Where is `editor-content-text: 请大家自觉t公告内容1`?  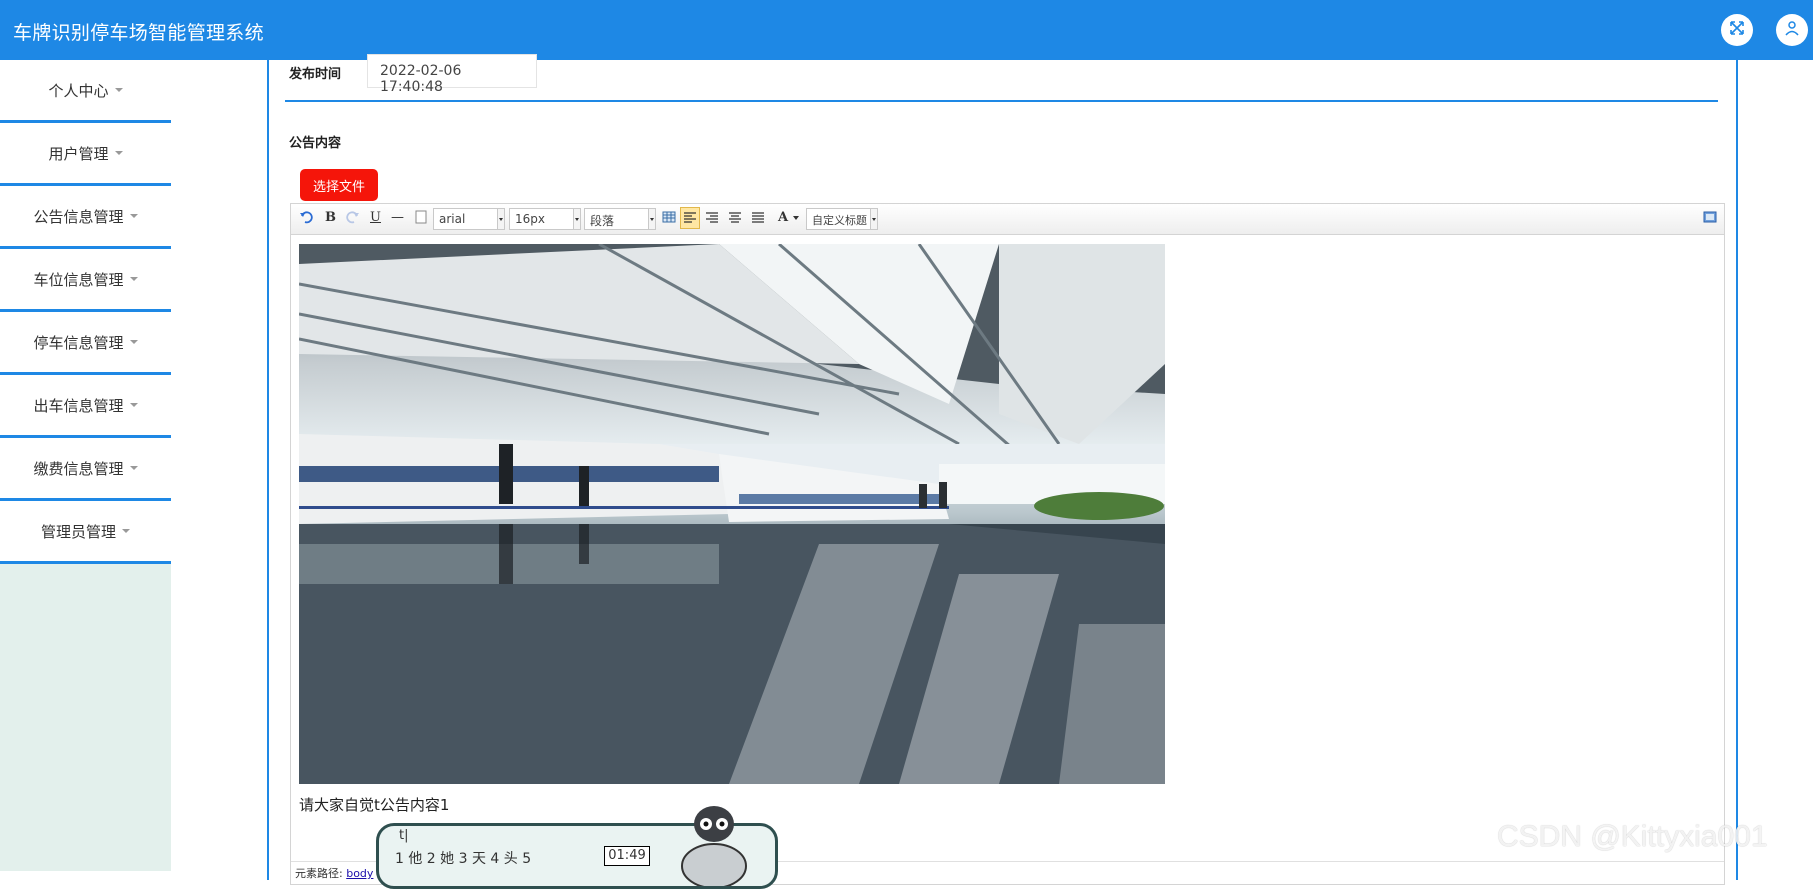 editor-content-text: 请大家自觉t公告内容1 is located at coordinates (374, 804).